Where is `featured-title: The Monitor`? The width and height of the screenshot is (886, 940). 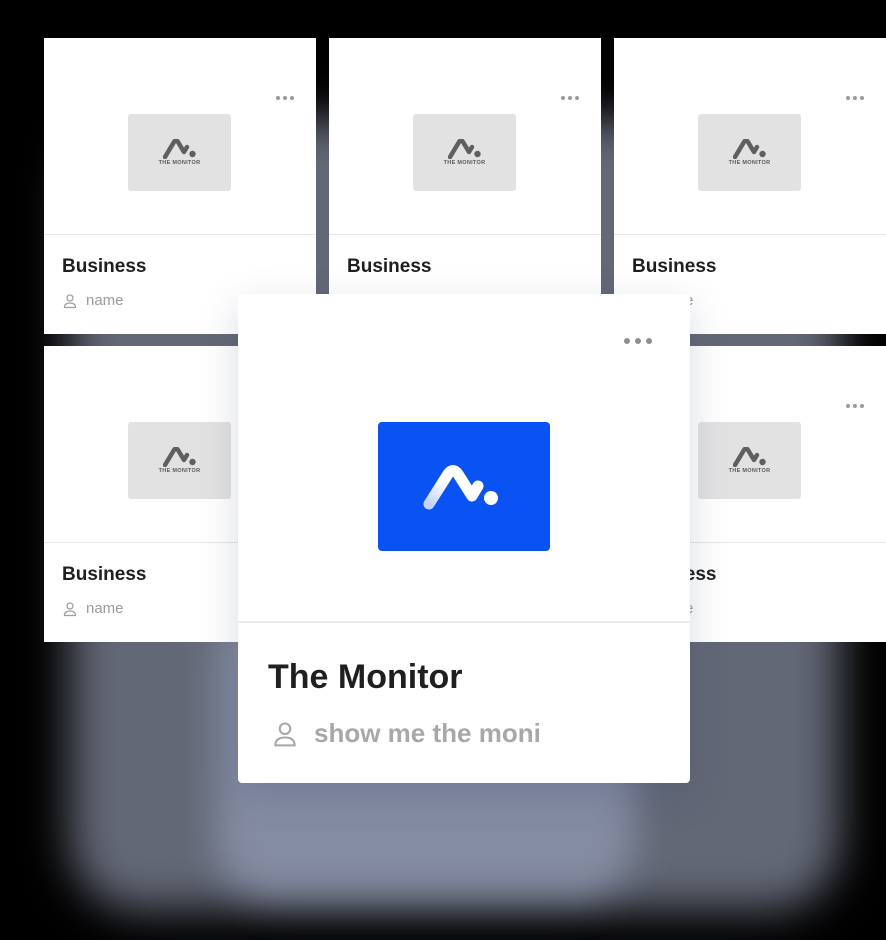
featured-title: The Monitor is located at coordinates (365, 677).